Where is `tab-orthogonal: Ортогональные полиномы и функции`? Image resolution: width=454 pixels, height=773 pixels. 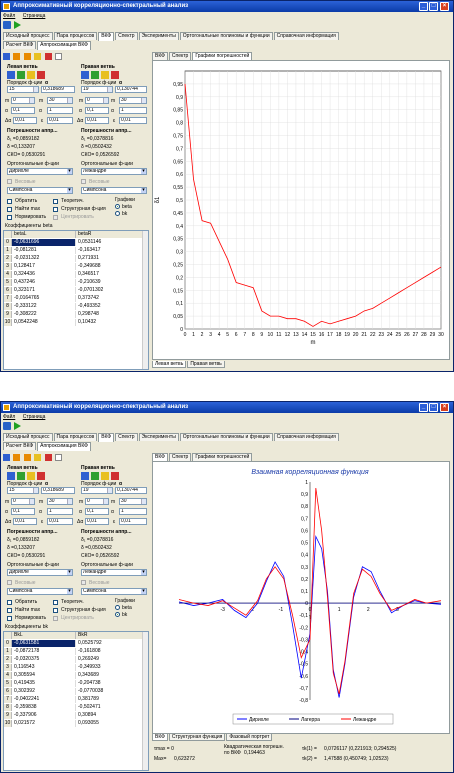
tab-orthogonal: Ортогональные полиномы и функции is located at coordinates (226, 36).